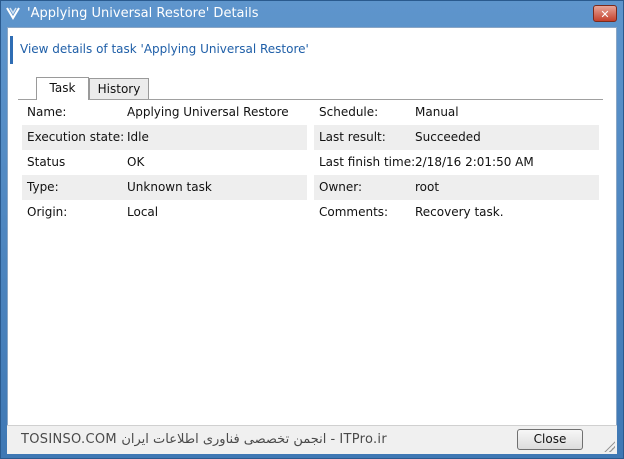 Image resolution: width=624 pixels, height=459 pixels. I want to click on last-finish-time-value: 2/18/16 2:01:50 AM, so click(474, 162).